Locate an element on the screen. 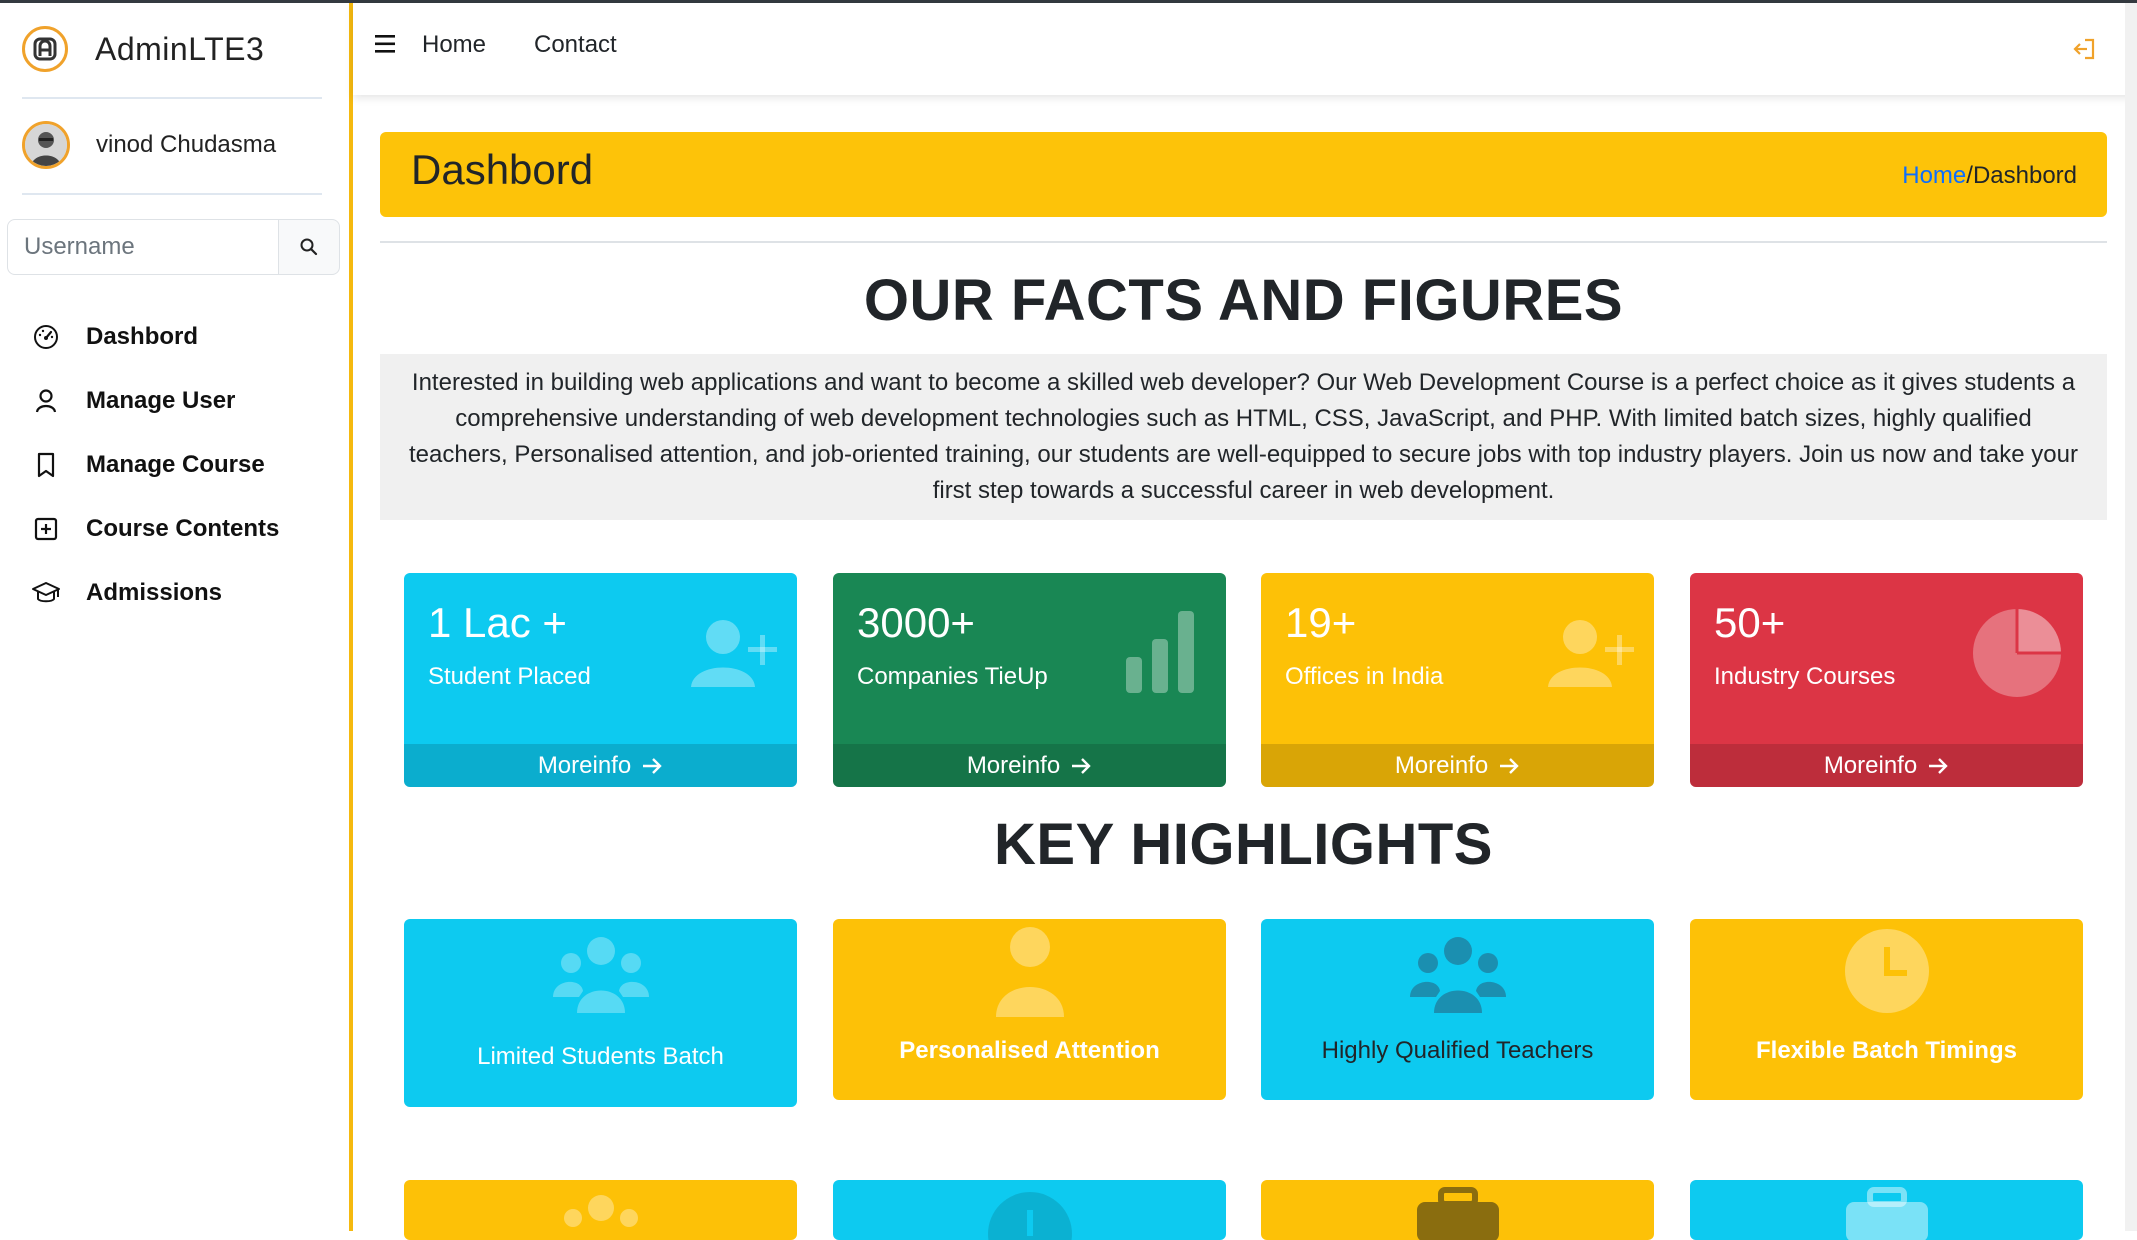  sidebar-item-manage-user: Manage User is located at coordinates (154, 401).